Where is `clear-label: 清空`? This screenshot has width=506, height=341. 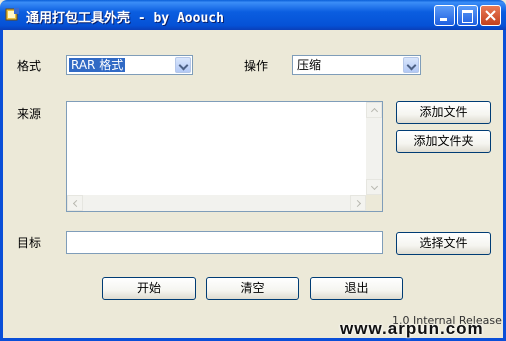
clear-label: 清空 is located at coordinates (252, 288).